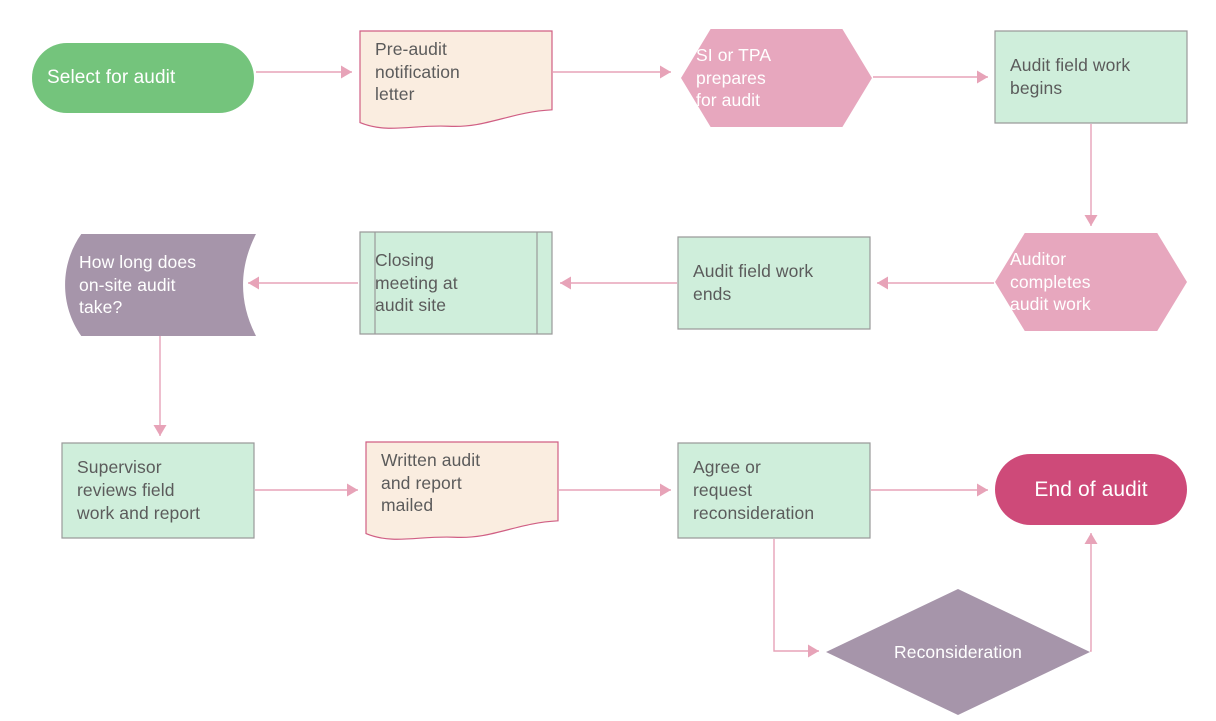  I want to click on connector-e10, so click(615, 490).